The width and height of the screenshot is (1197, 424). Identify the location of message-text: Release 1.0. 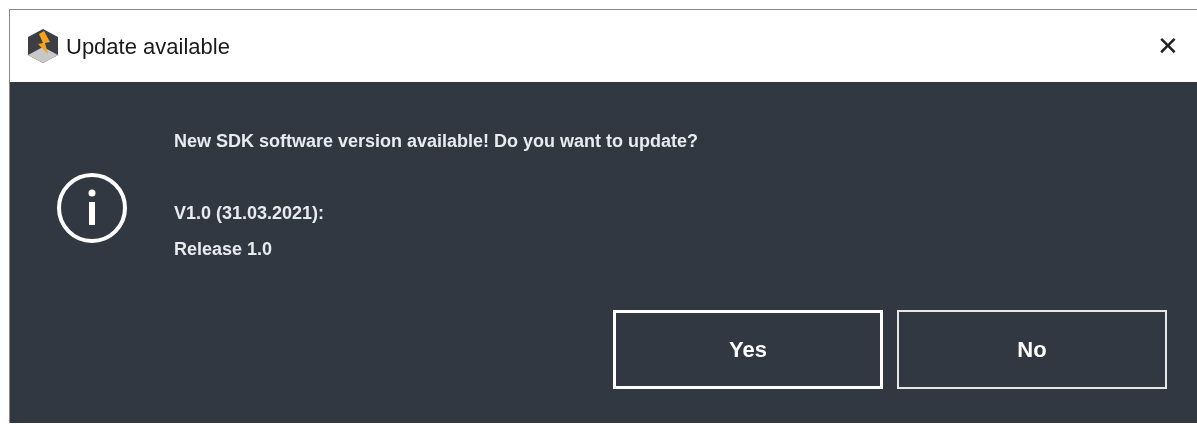
(224, 249).